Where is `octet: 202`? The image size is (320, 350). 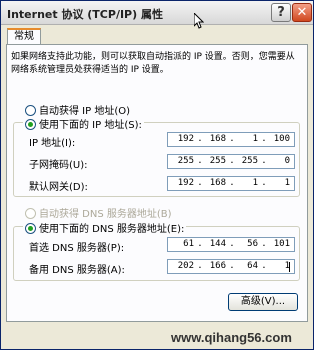 octet: 202 is located at coordinates (185, 266).